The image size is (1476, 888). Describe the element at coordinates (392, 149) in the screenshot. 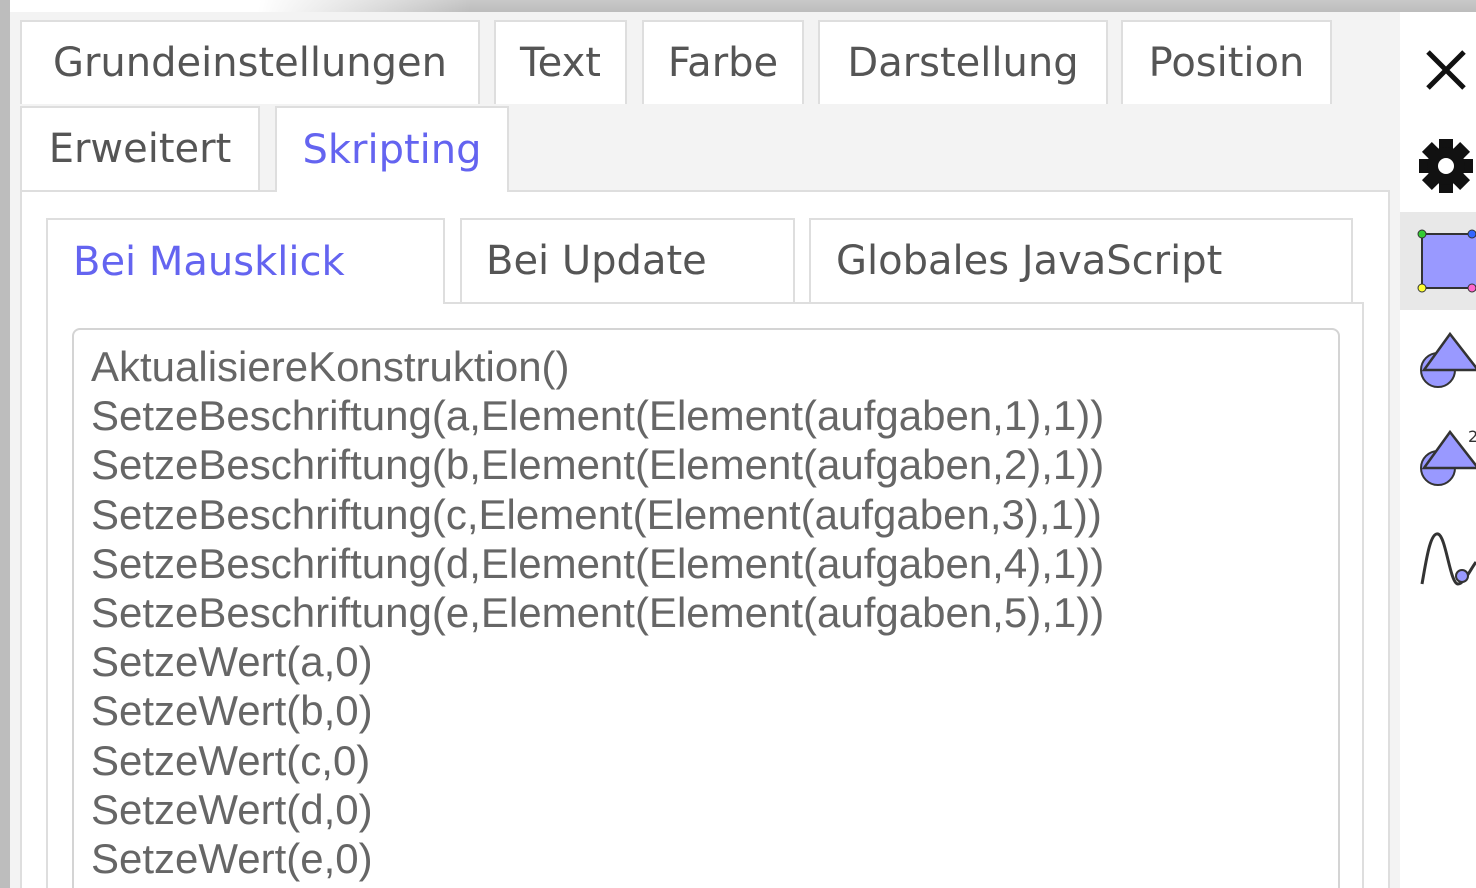

I see `tab-skripting: Skripting` at that location.